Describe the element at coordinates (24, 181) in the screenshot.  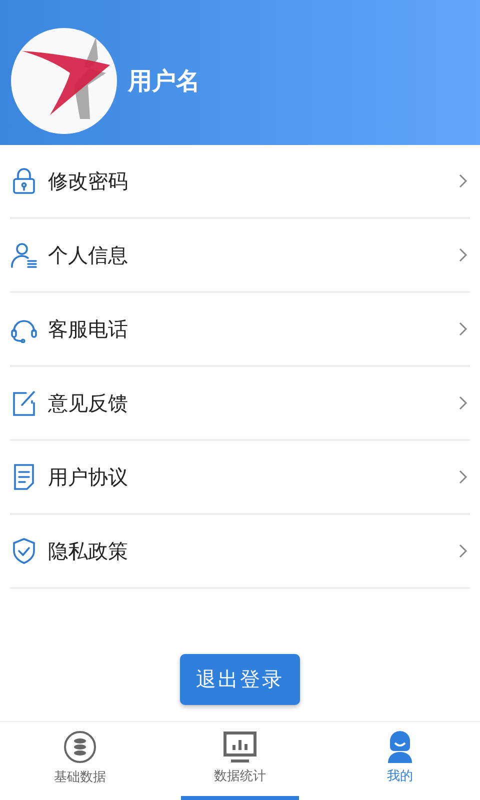
I see `lock-icon` at that location.